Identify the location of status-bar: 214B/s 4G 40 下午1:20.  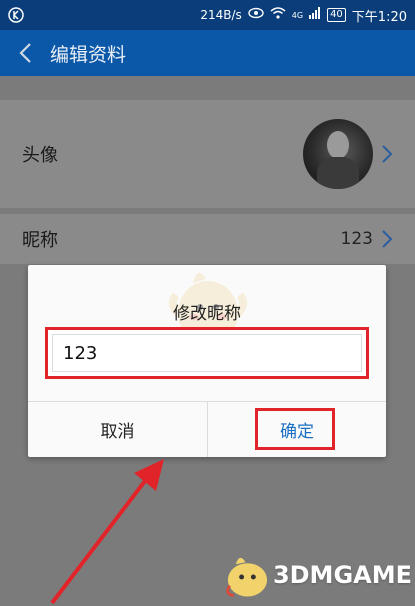
(207, 15).